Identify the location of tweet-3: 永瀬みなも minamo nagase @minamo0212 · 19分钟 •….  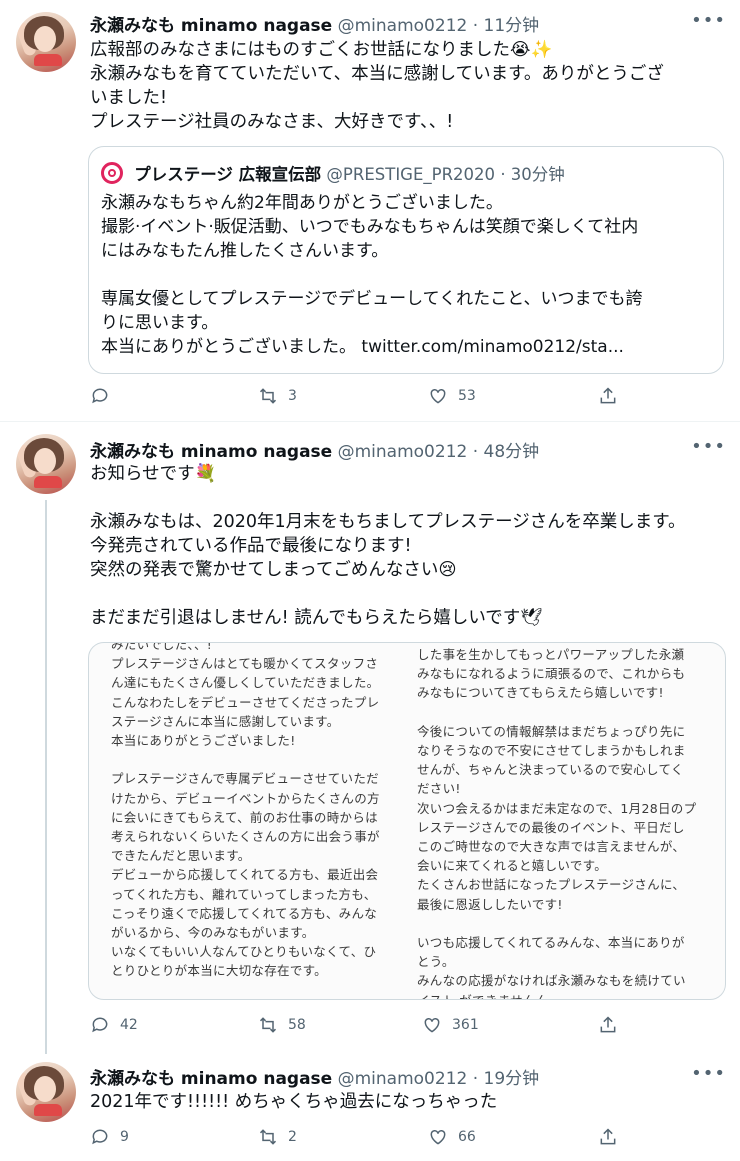
(370, 1105).